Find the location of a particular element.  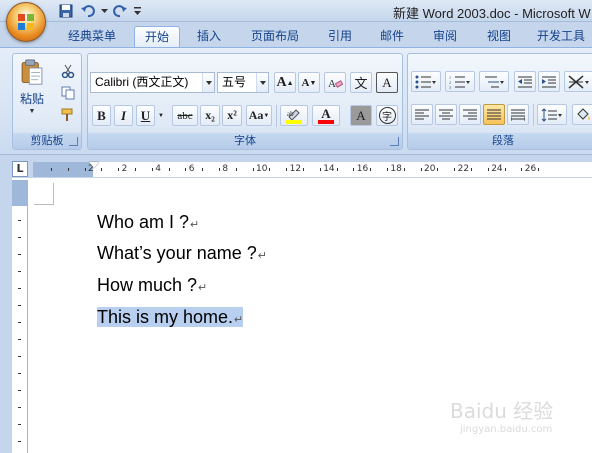

selected-text: This is my home.↵ is located at coordinates (170, 317).